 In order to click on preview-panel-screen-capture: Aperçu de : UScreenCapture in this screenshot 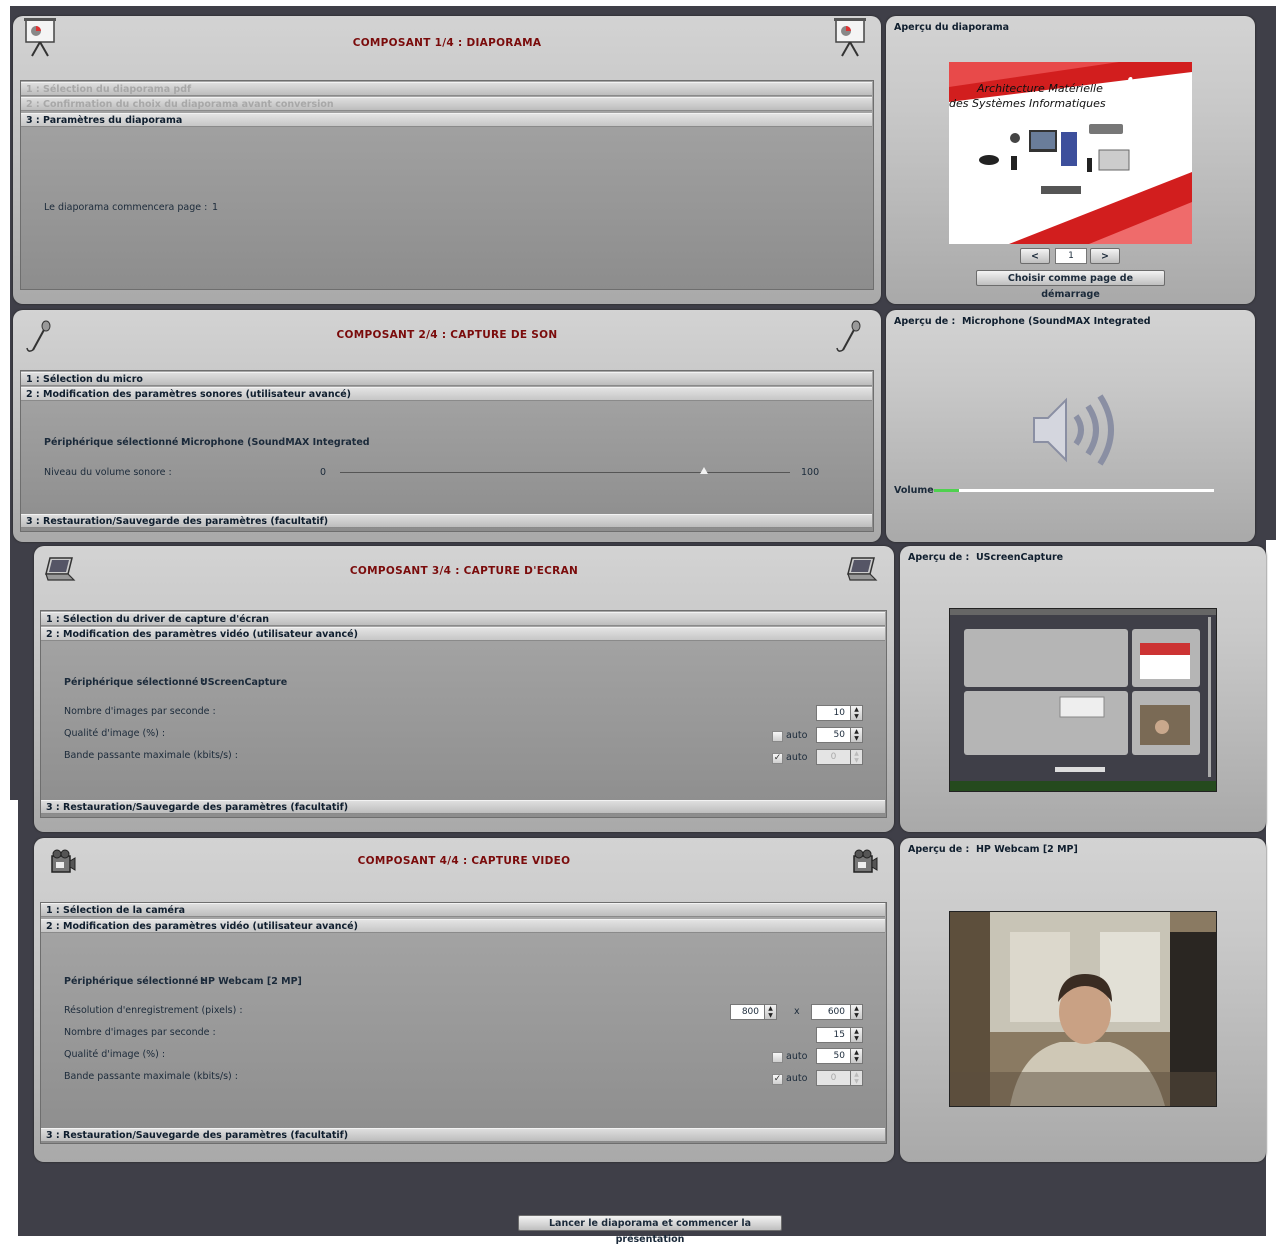, I will do `click(1083, 689)`.